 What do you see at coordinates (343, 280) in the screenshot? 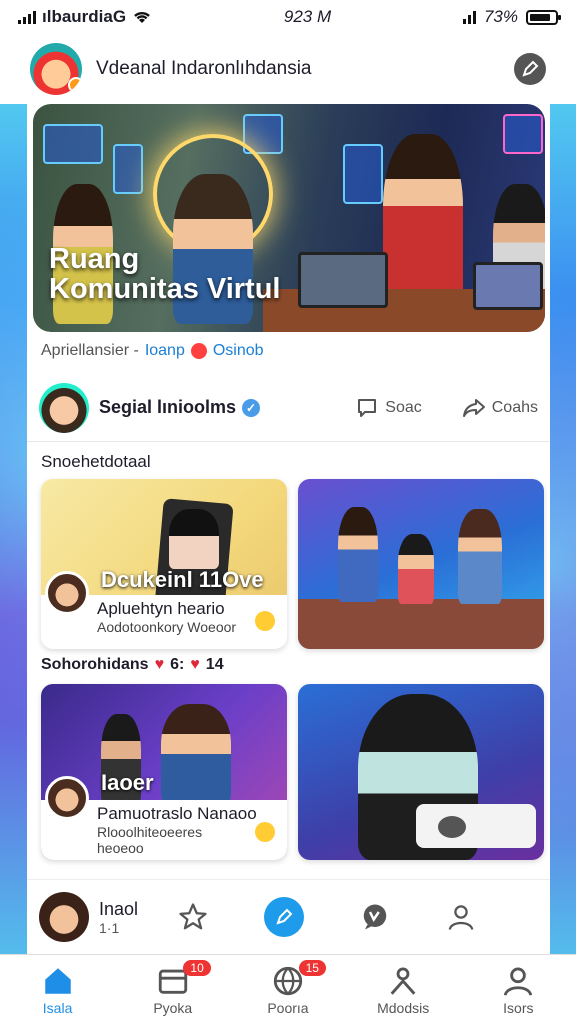
I see `laptop-illustration` at bounding box center [343, 280].